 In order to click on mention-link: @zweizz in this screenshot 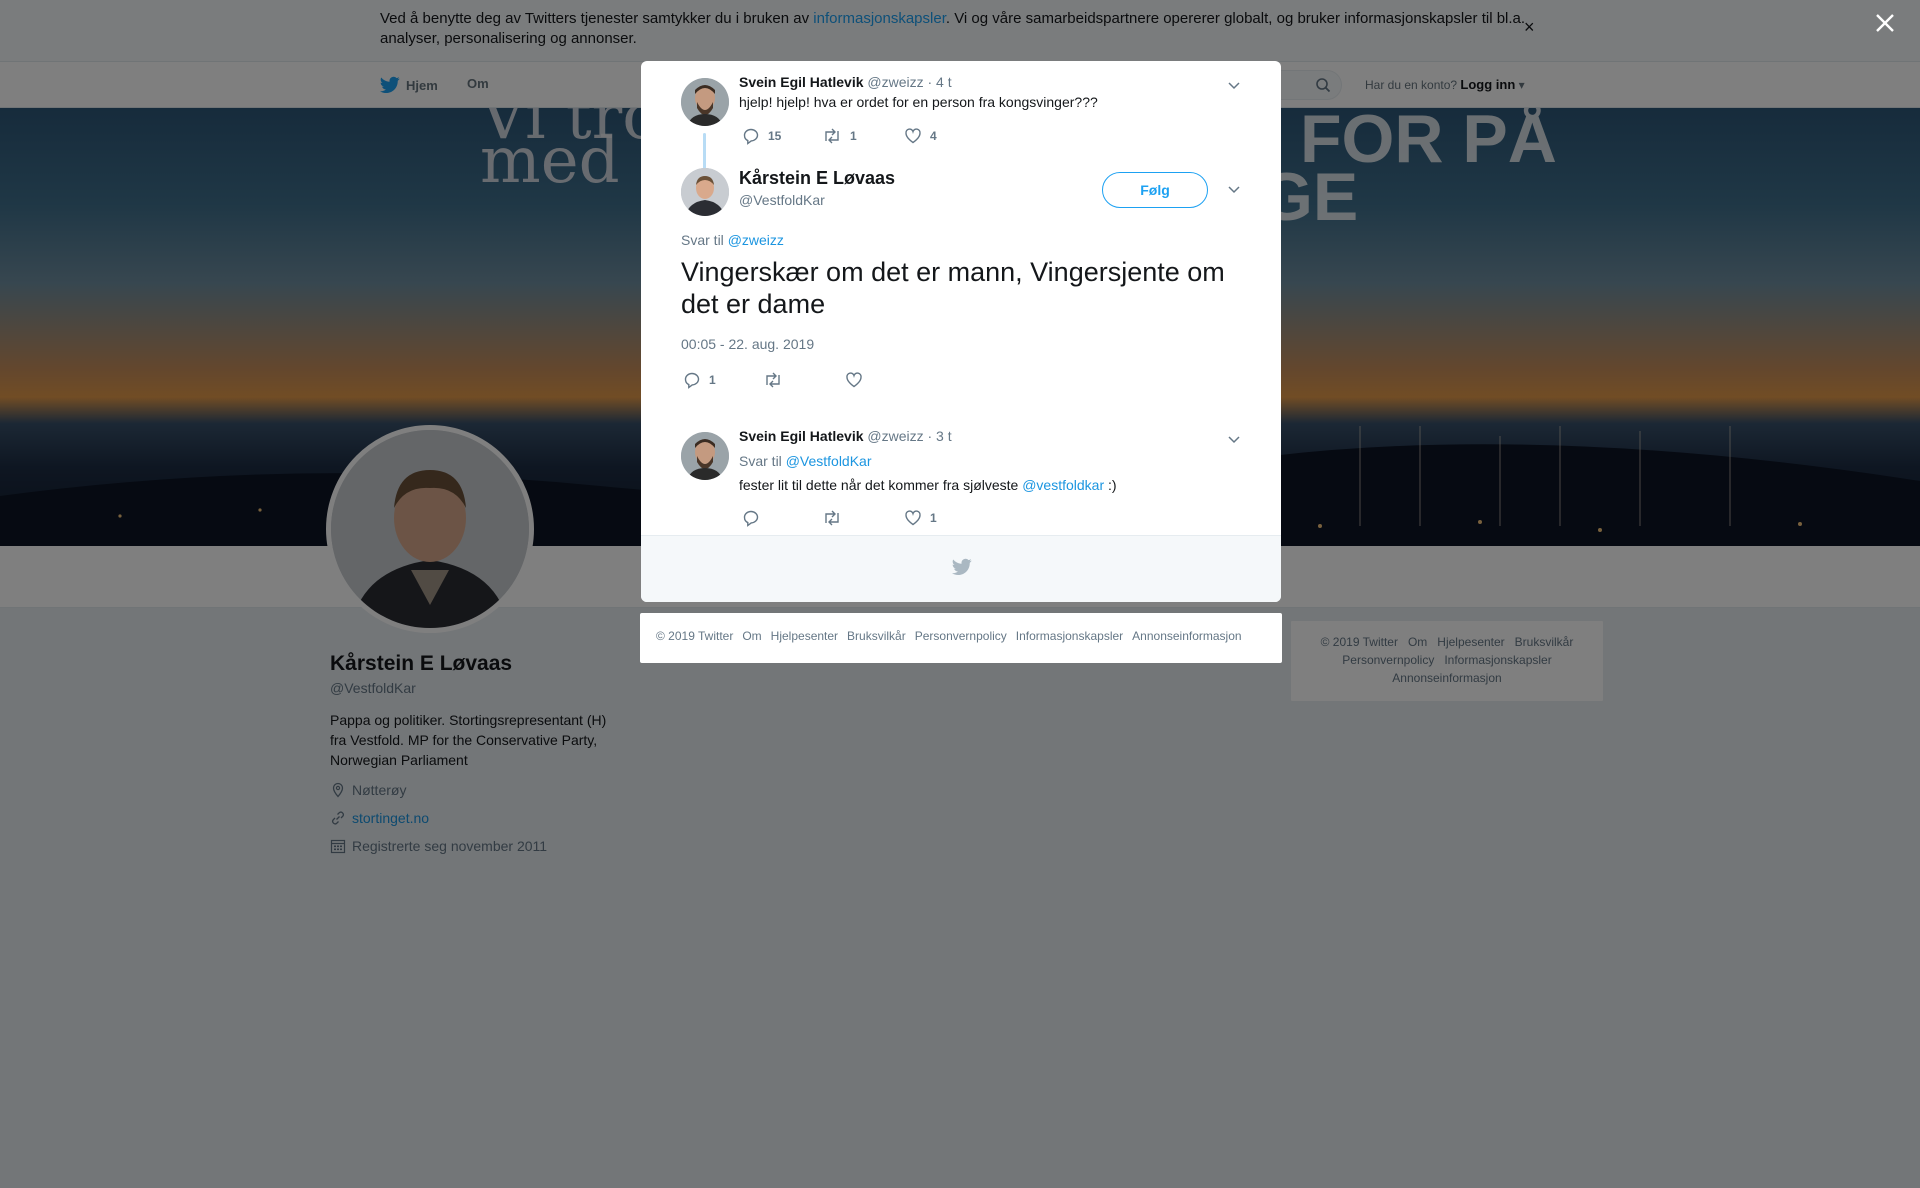, I will do `click(756, 240)`.